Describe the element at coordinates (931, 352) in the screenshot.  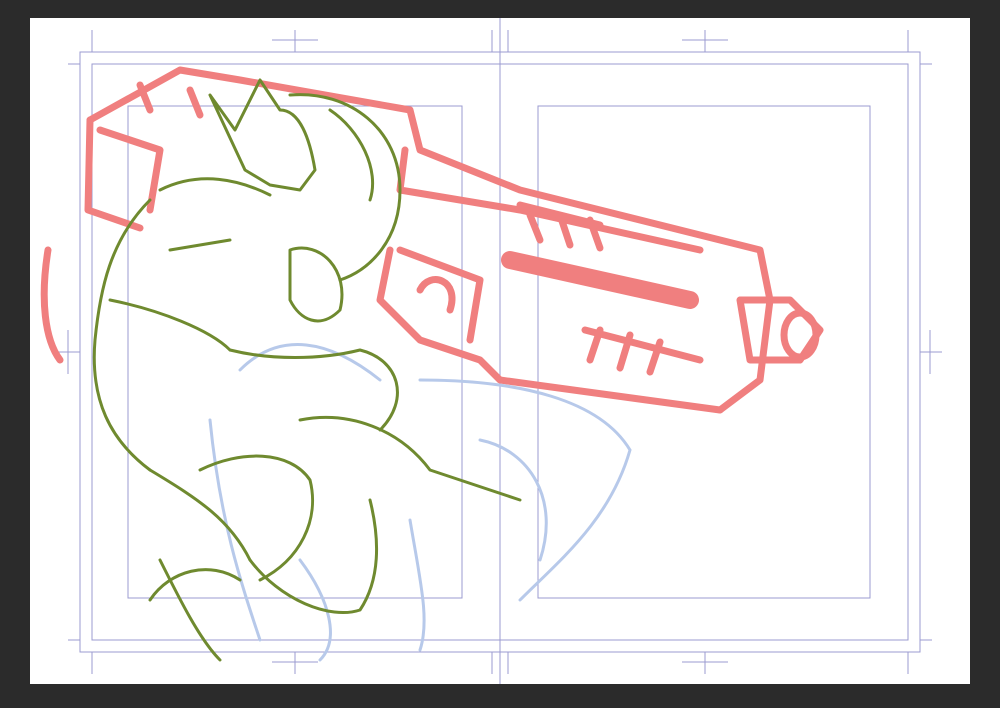
I see `register-mark-right` at that location.